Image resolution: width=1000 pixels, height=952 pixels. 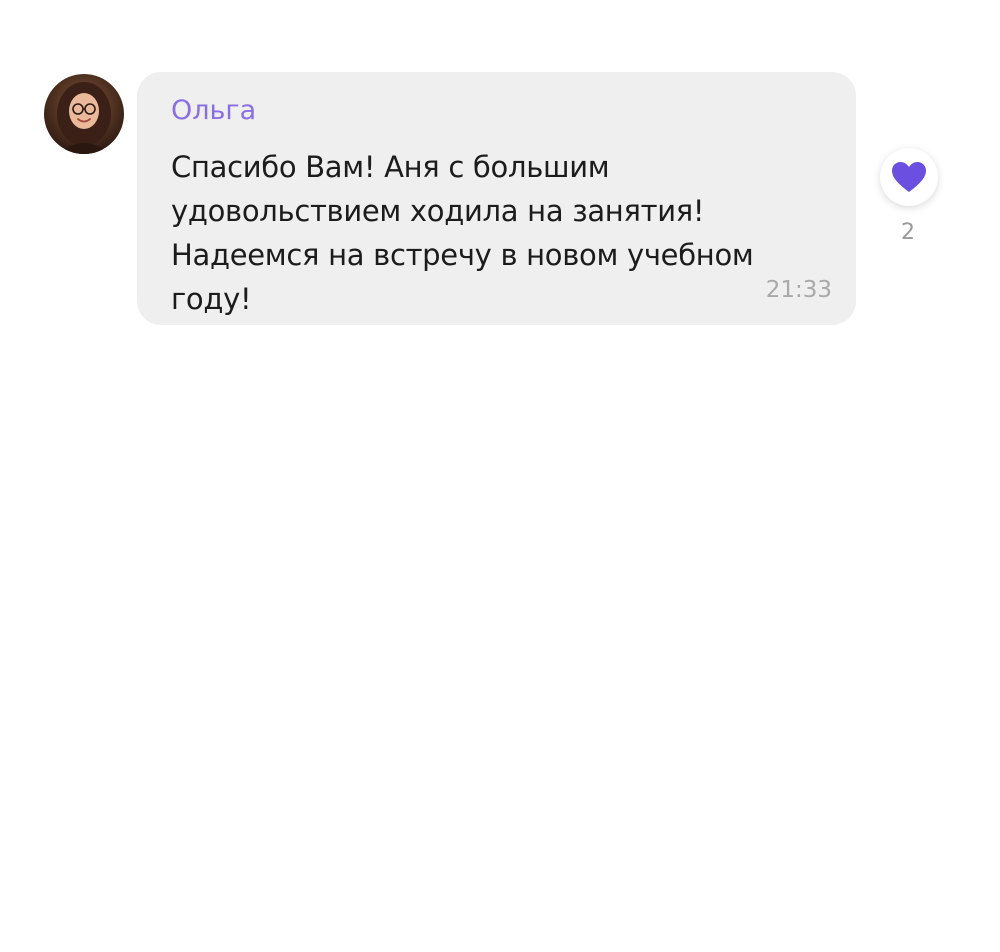 I want to click on message-timestamp: 21:33, so click(x=798, y=290).